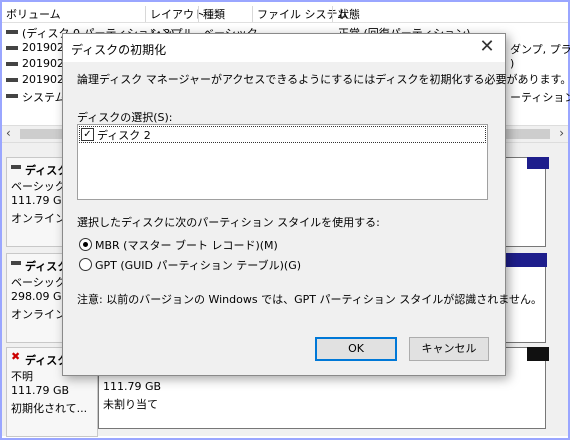  I want to click on dialog-titlebar: ディスクの初期化 ✕, so click(284, 48).